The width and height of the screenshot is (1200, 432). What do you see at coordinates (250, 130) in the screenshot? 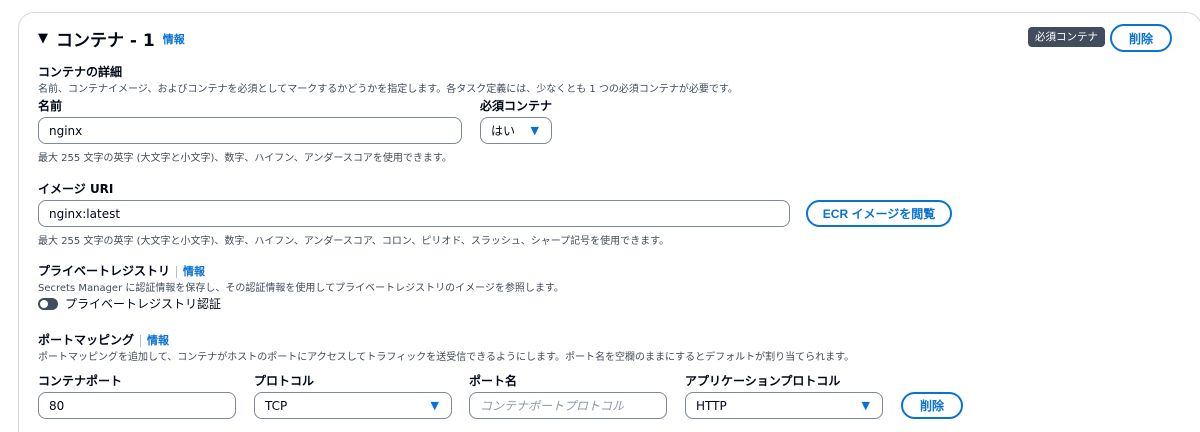
I see `name-input: nginx` at bounding box center [250, 130].